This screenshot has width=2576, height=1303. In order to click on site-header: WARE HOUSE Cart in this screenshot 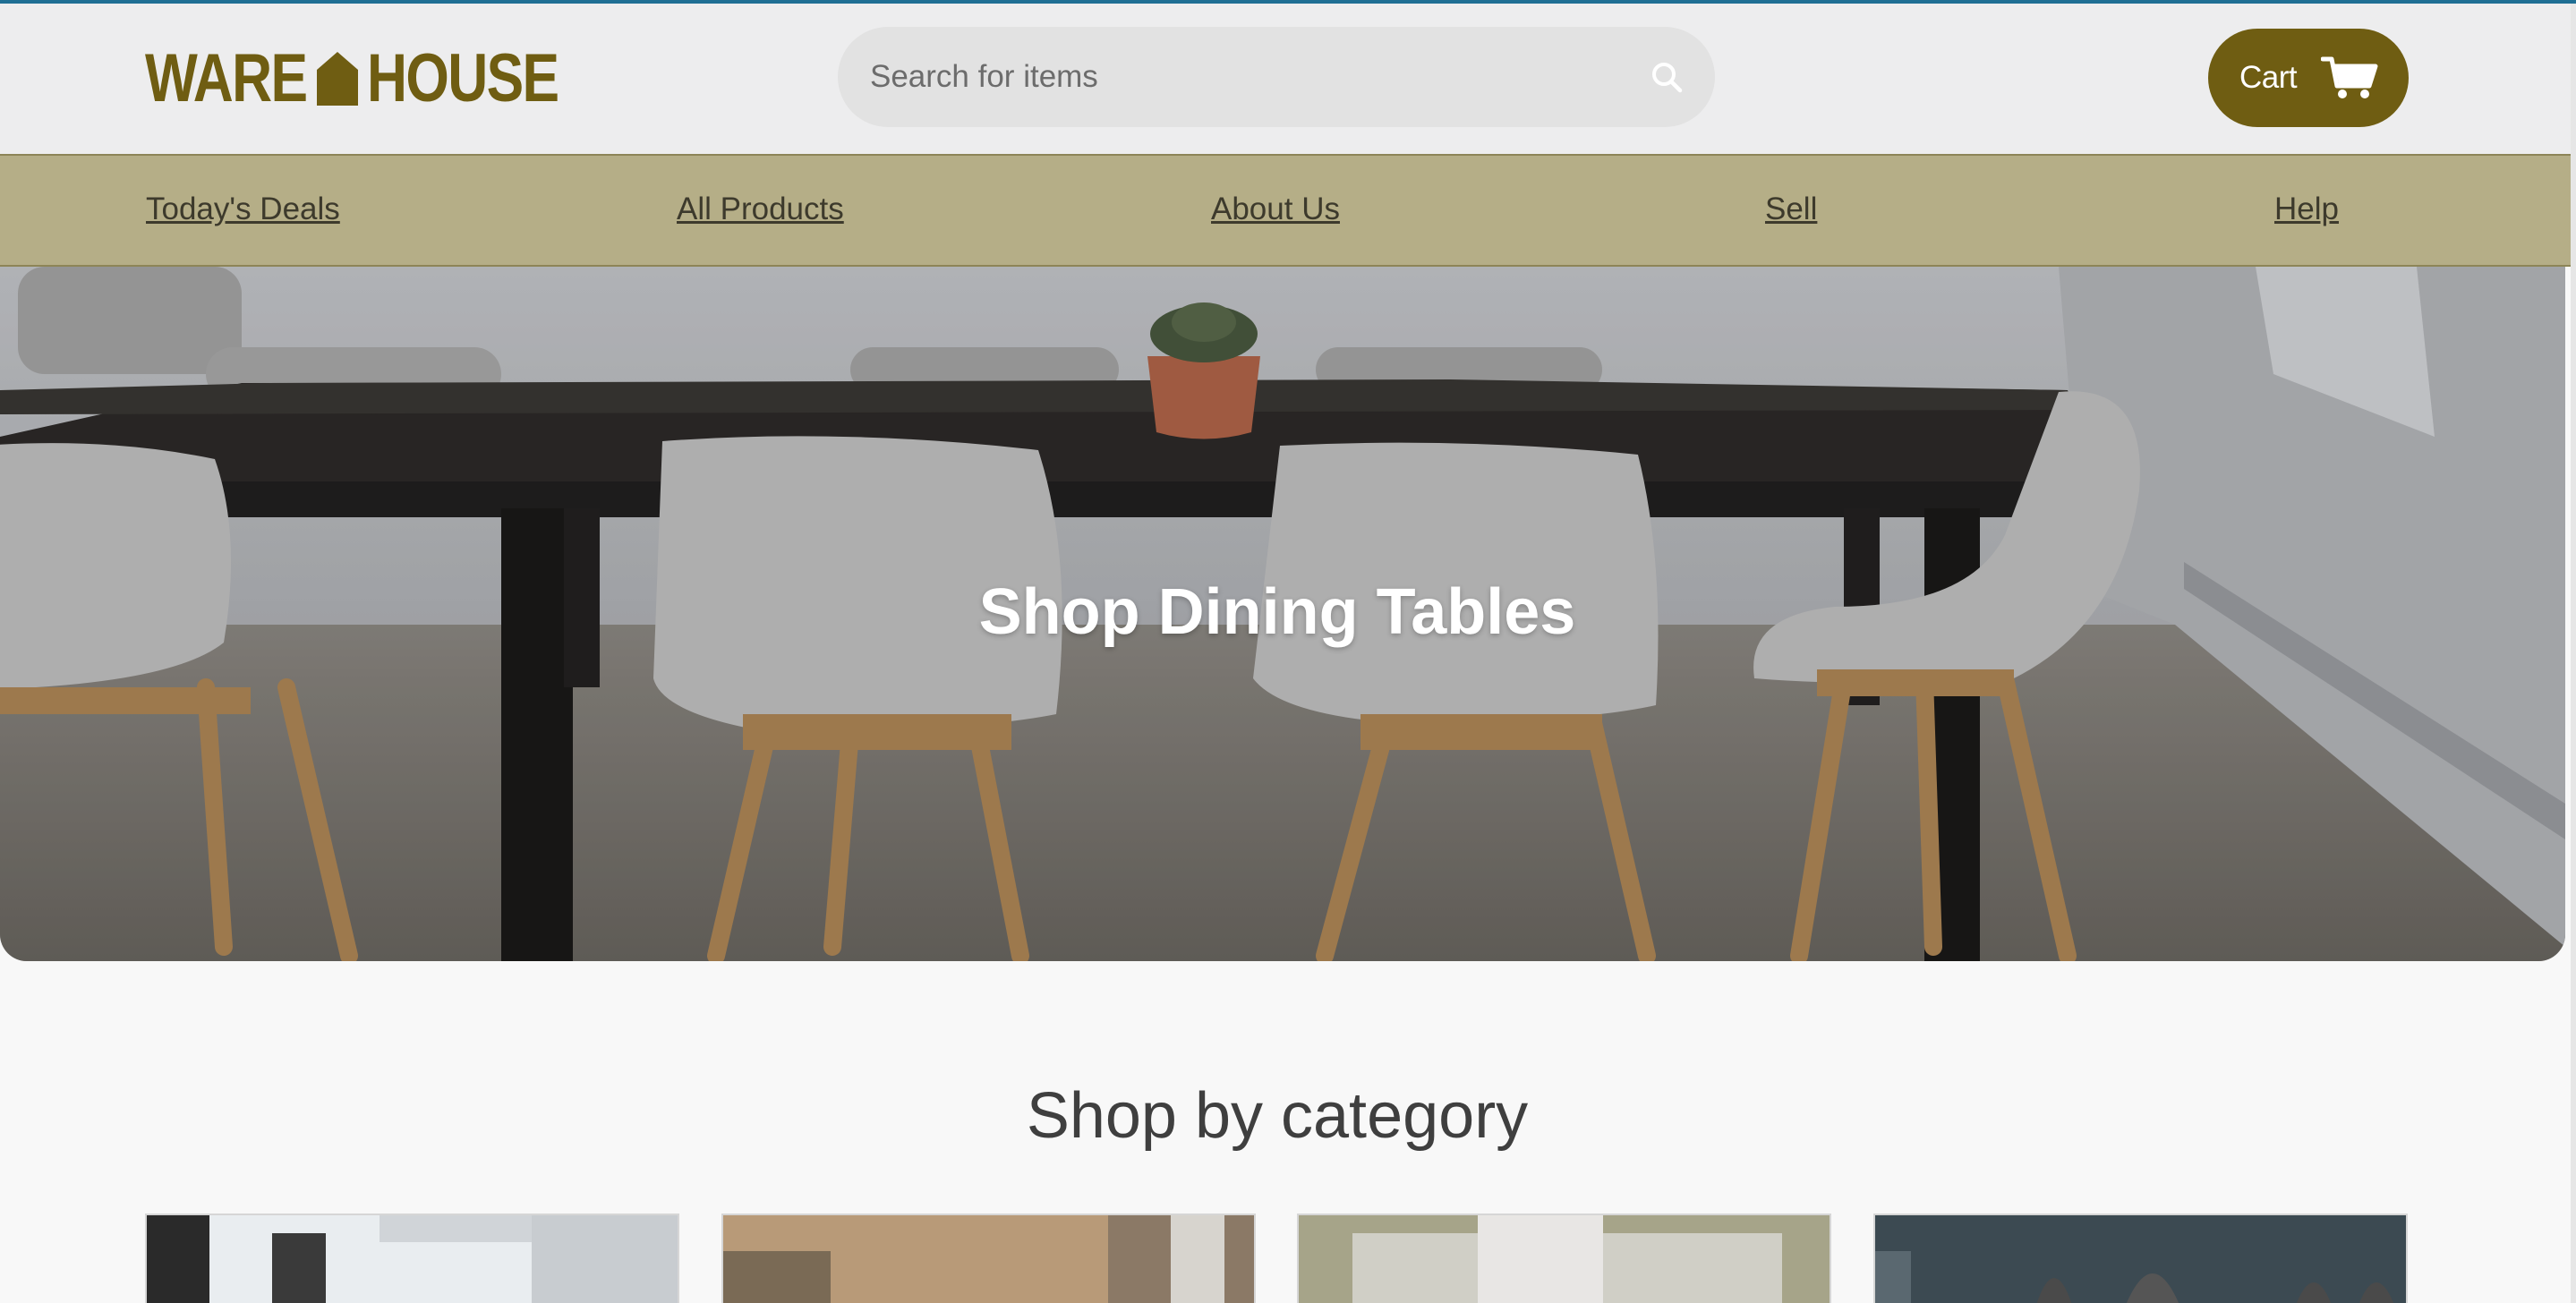, I will do `click(1288, 79)`.